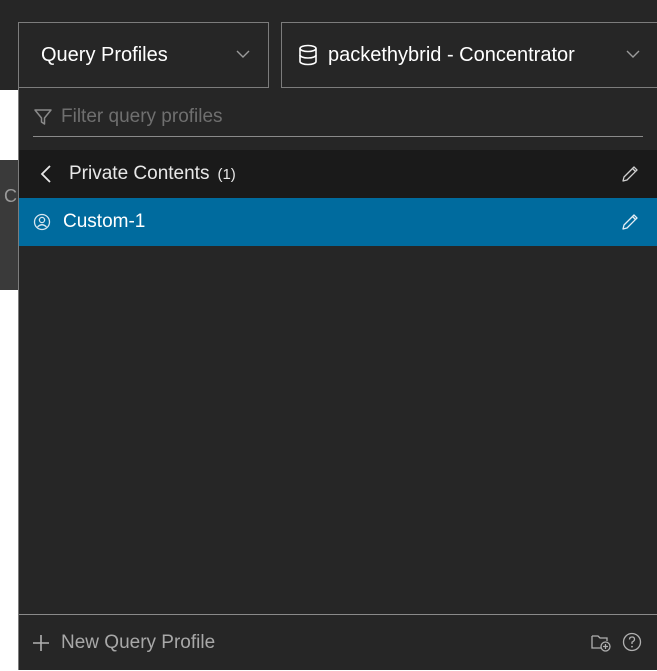 The width and height of the screenshot is (657, 671). Describe the element at coordinates (46, 174) in the screenshot. I see `chevron-left-icon` at that location.